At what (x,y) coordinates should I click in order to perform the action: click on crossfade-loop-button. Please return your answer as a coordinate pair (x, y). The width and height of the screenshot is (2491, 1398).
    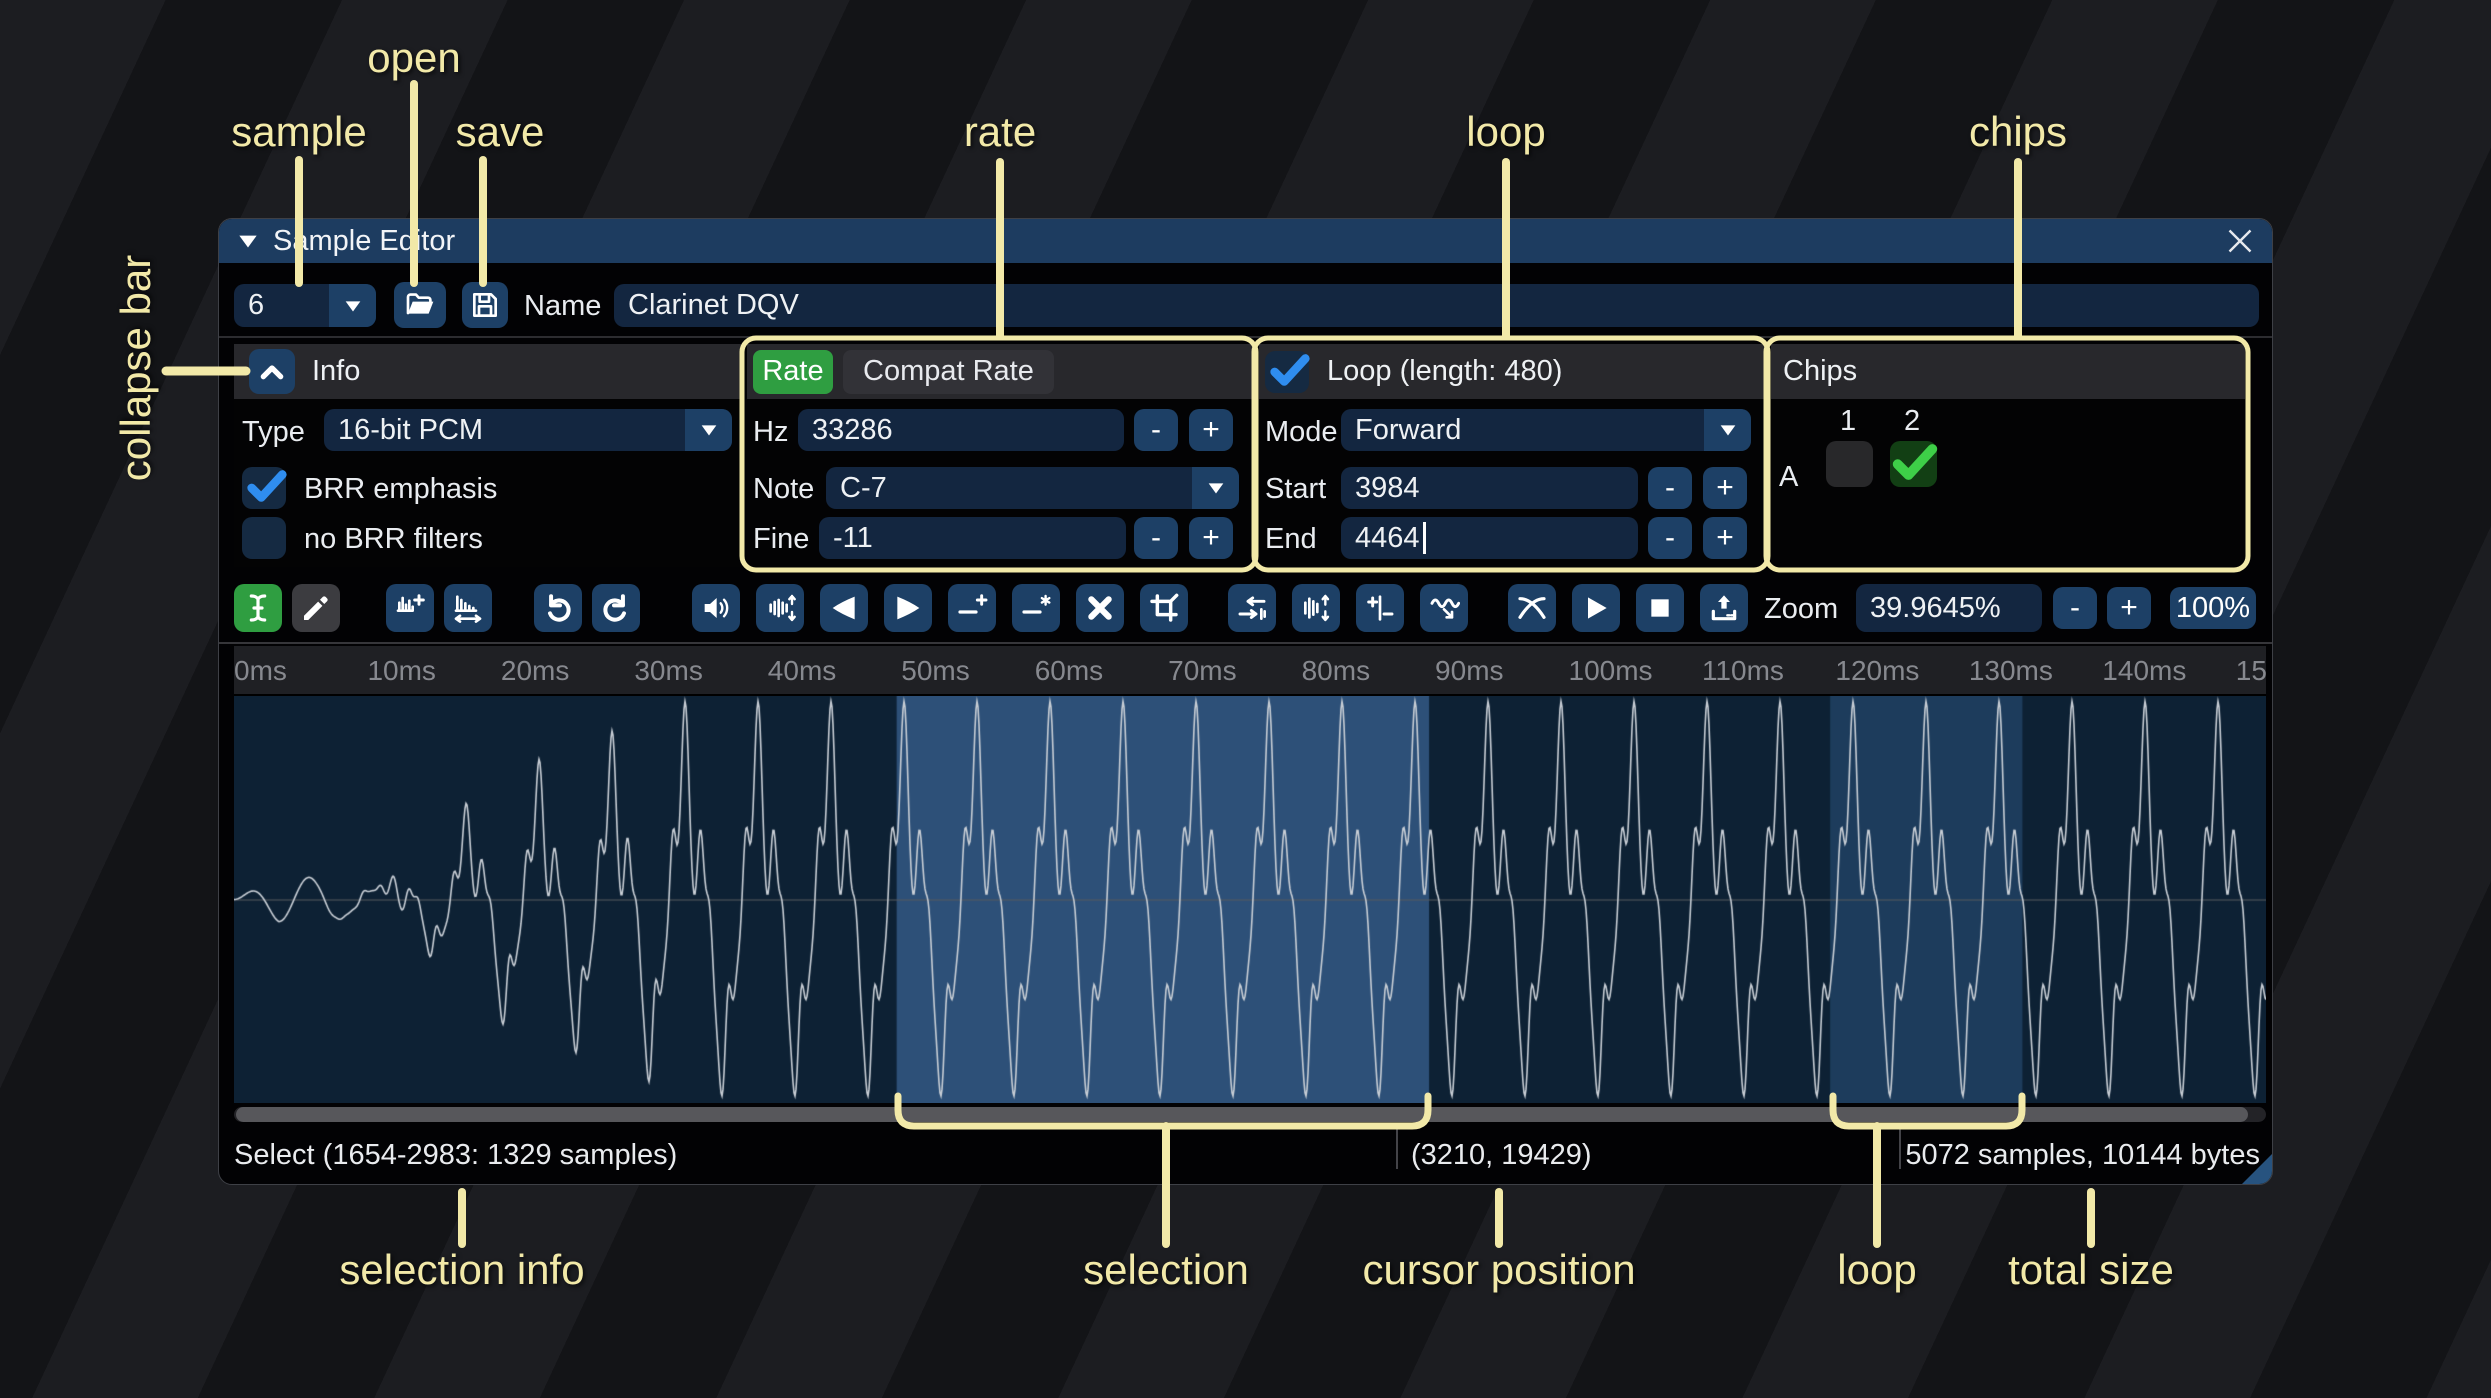
    Looking at the image, I should click on (1532, 608).